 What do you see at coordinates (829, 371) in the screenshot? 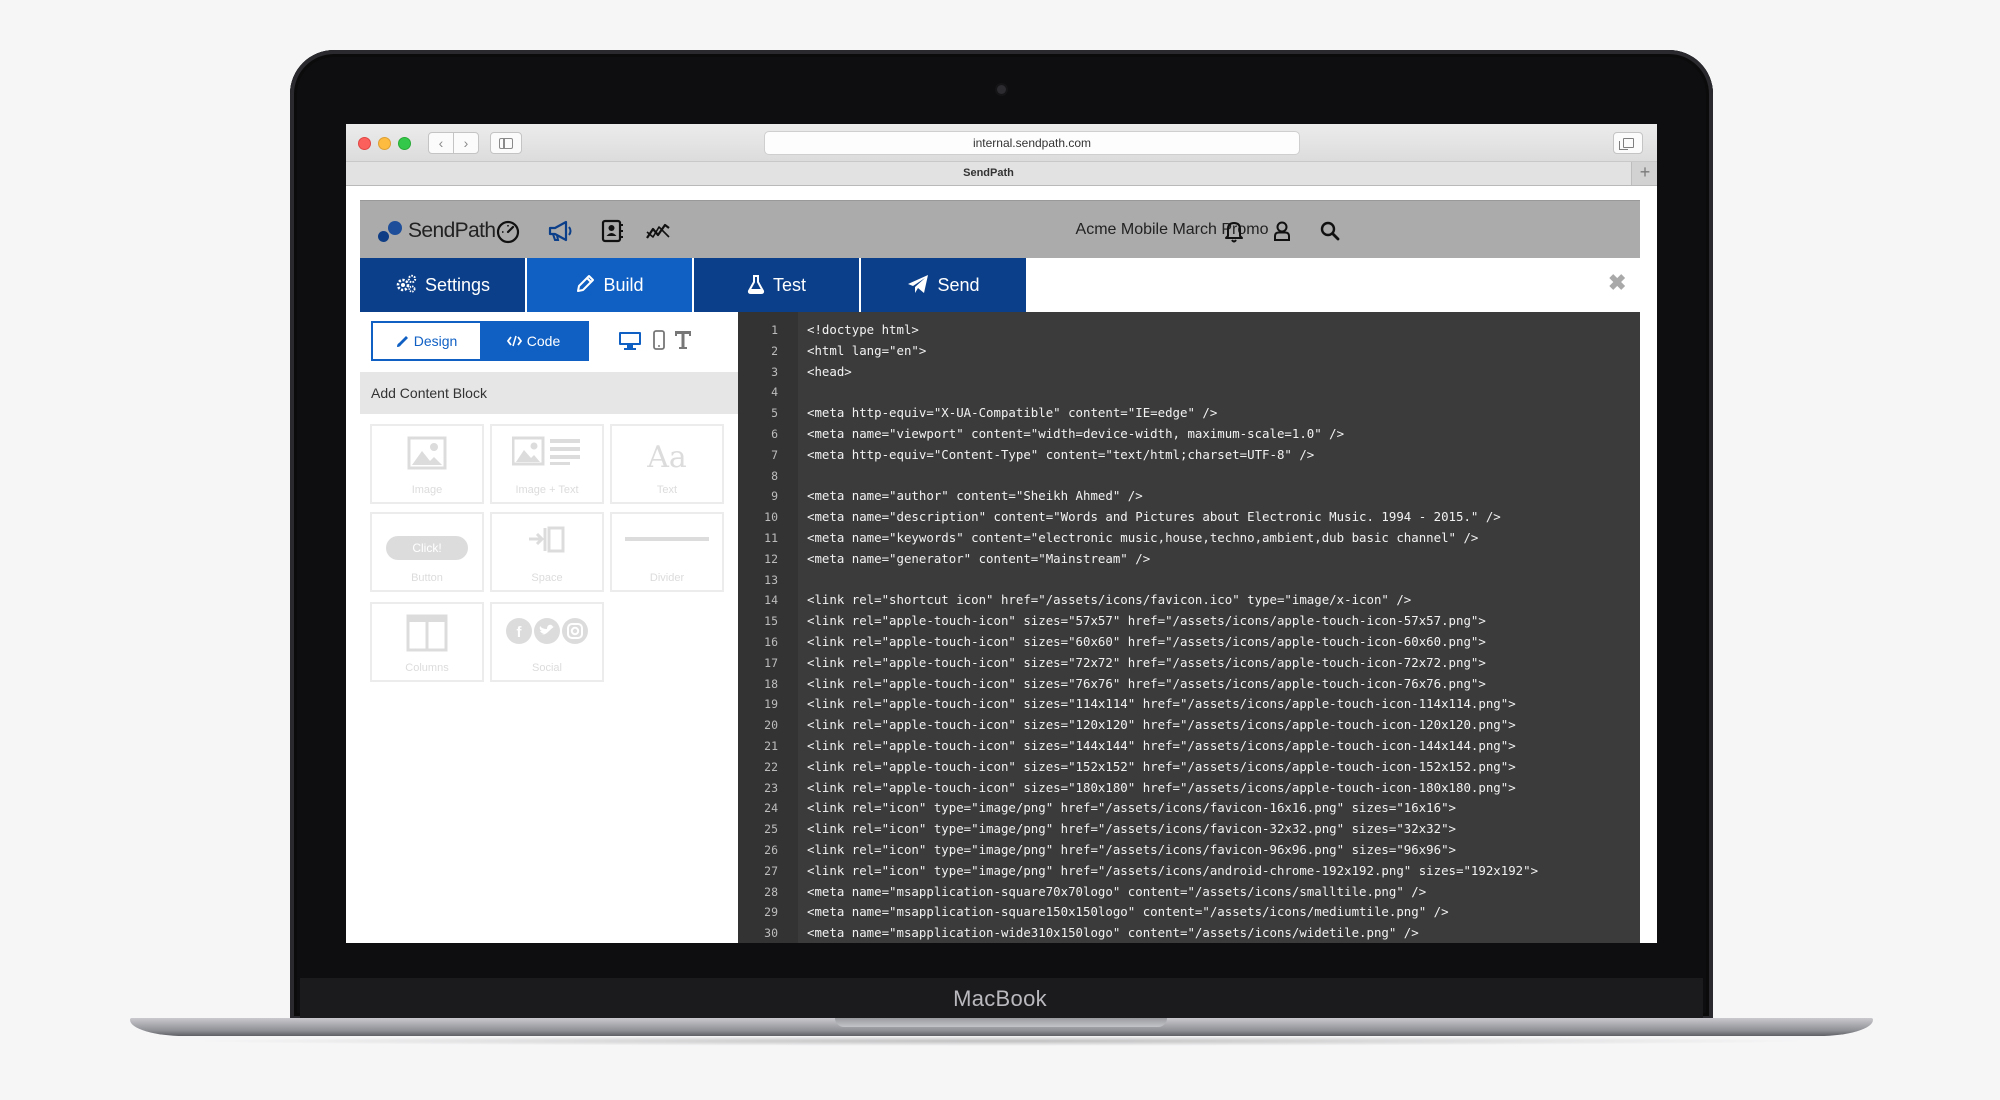
I see `code-text: <head>` at bounding box center [829, 371].